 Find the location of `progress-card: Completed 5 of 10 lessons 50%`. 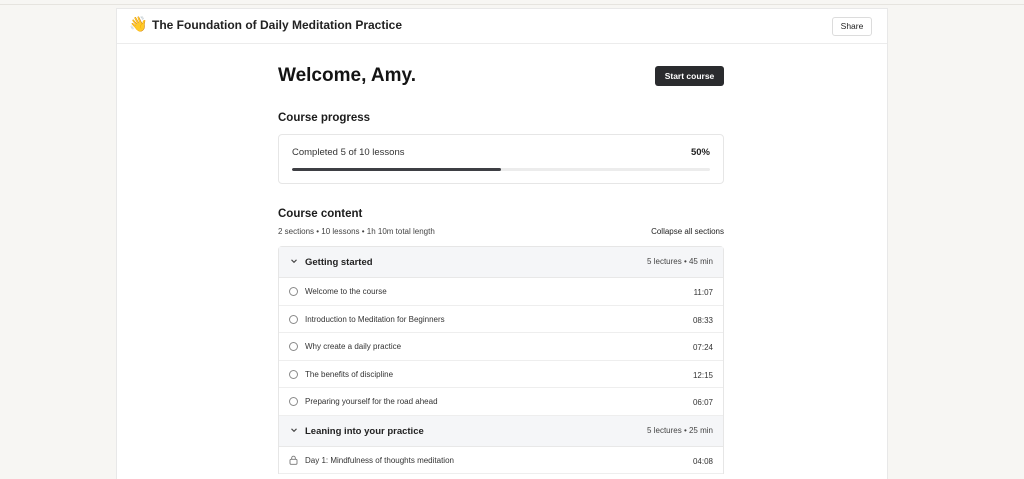

progress-card: Completed 5 of 10 lessons 50% is located at coordinates (501, 159).